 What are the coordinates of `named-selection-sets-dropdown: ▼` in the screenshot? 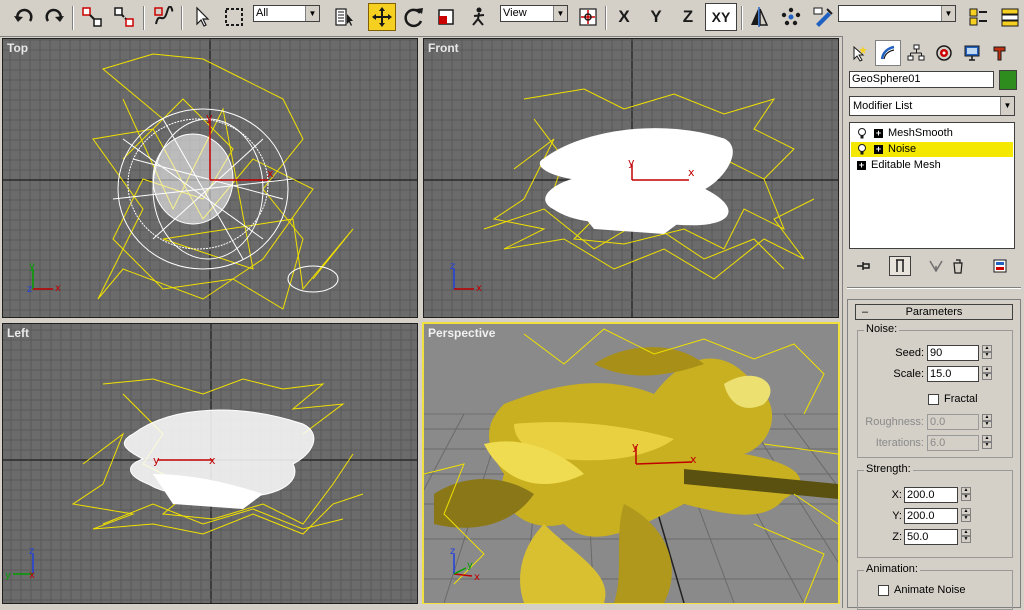 It's located at (897, 13).